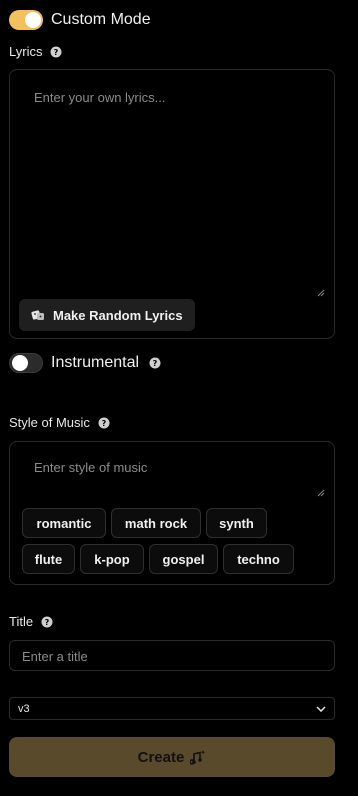 This screenshot has width=358, height=796. What do you see at coordinates (37, 315) in the screenshot?
I see `dice-icon` at bounding box center [37, 315].